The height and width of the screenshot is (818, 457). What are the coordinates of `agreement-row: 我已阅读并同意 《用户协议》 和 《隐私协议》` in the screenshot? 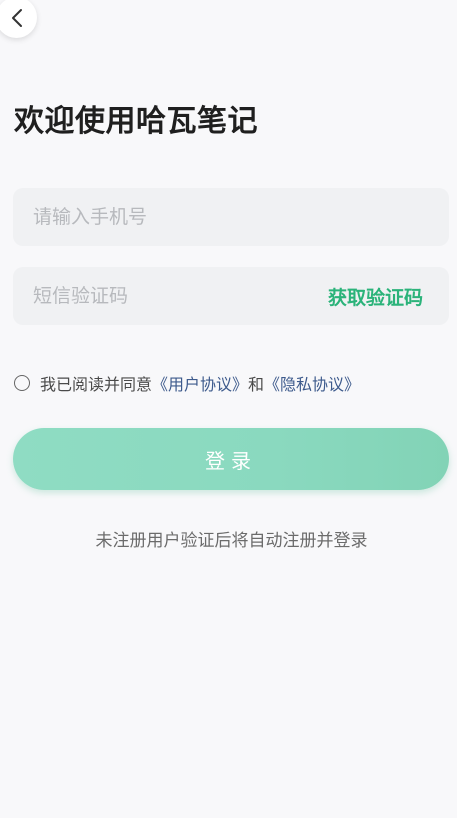 It's located at (187, 383).